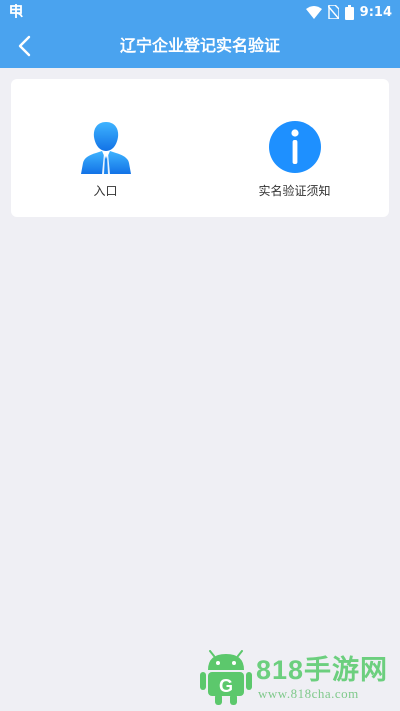 The image size is (400, 711). I want to click on user-silhouette-icon, so click(105, 148).